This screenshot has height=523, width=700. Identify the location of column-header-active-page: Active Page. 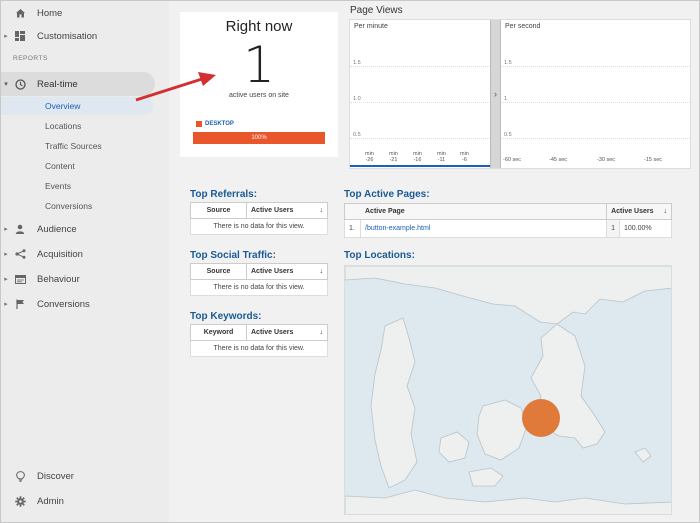
(475, 211).